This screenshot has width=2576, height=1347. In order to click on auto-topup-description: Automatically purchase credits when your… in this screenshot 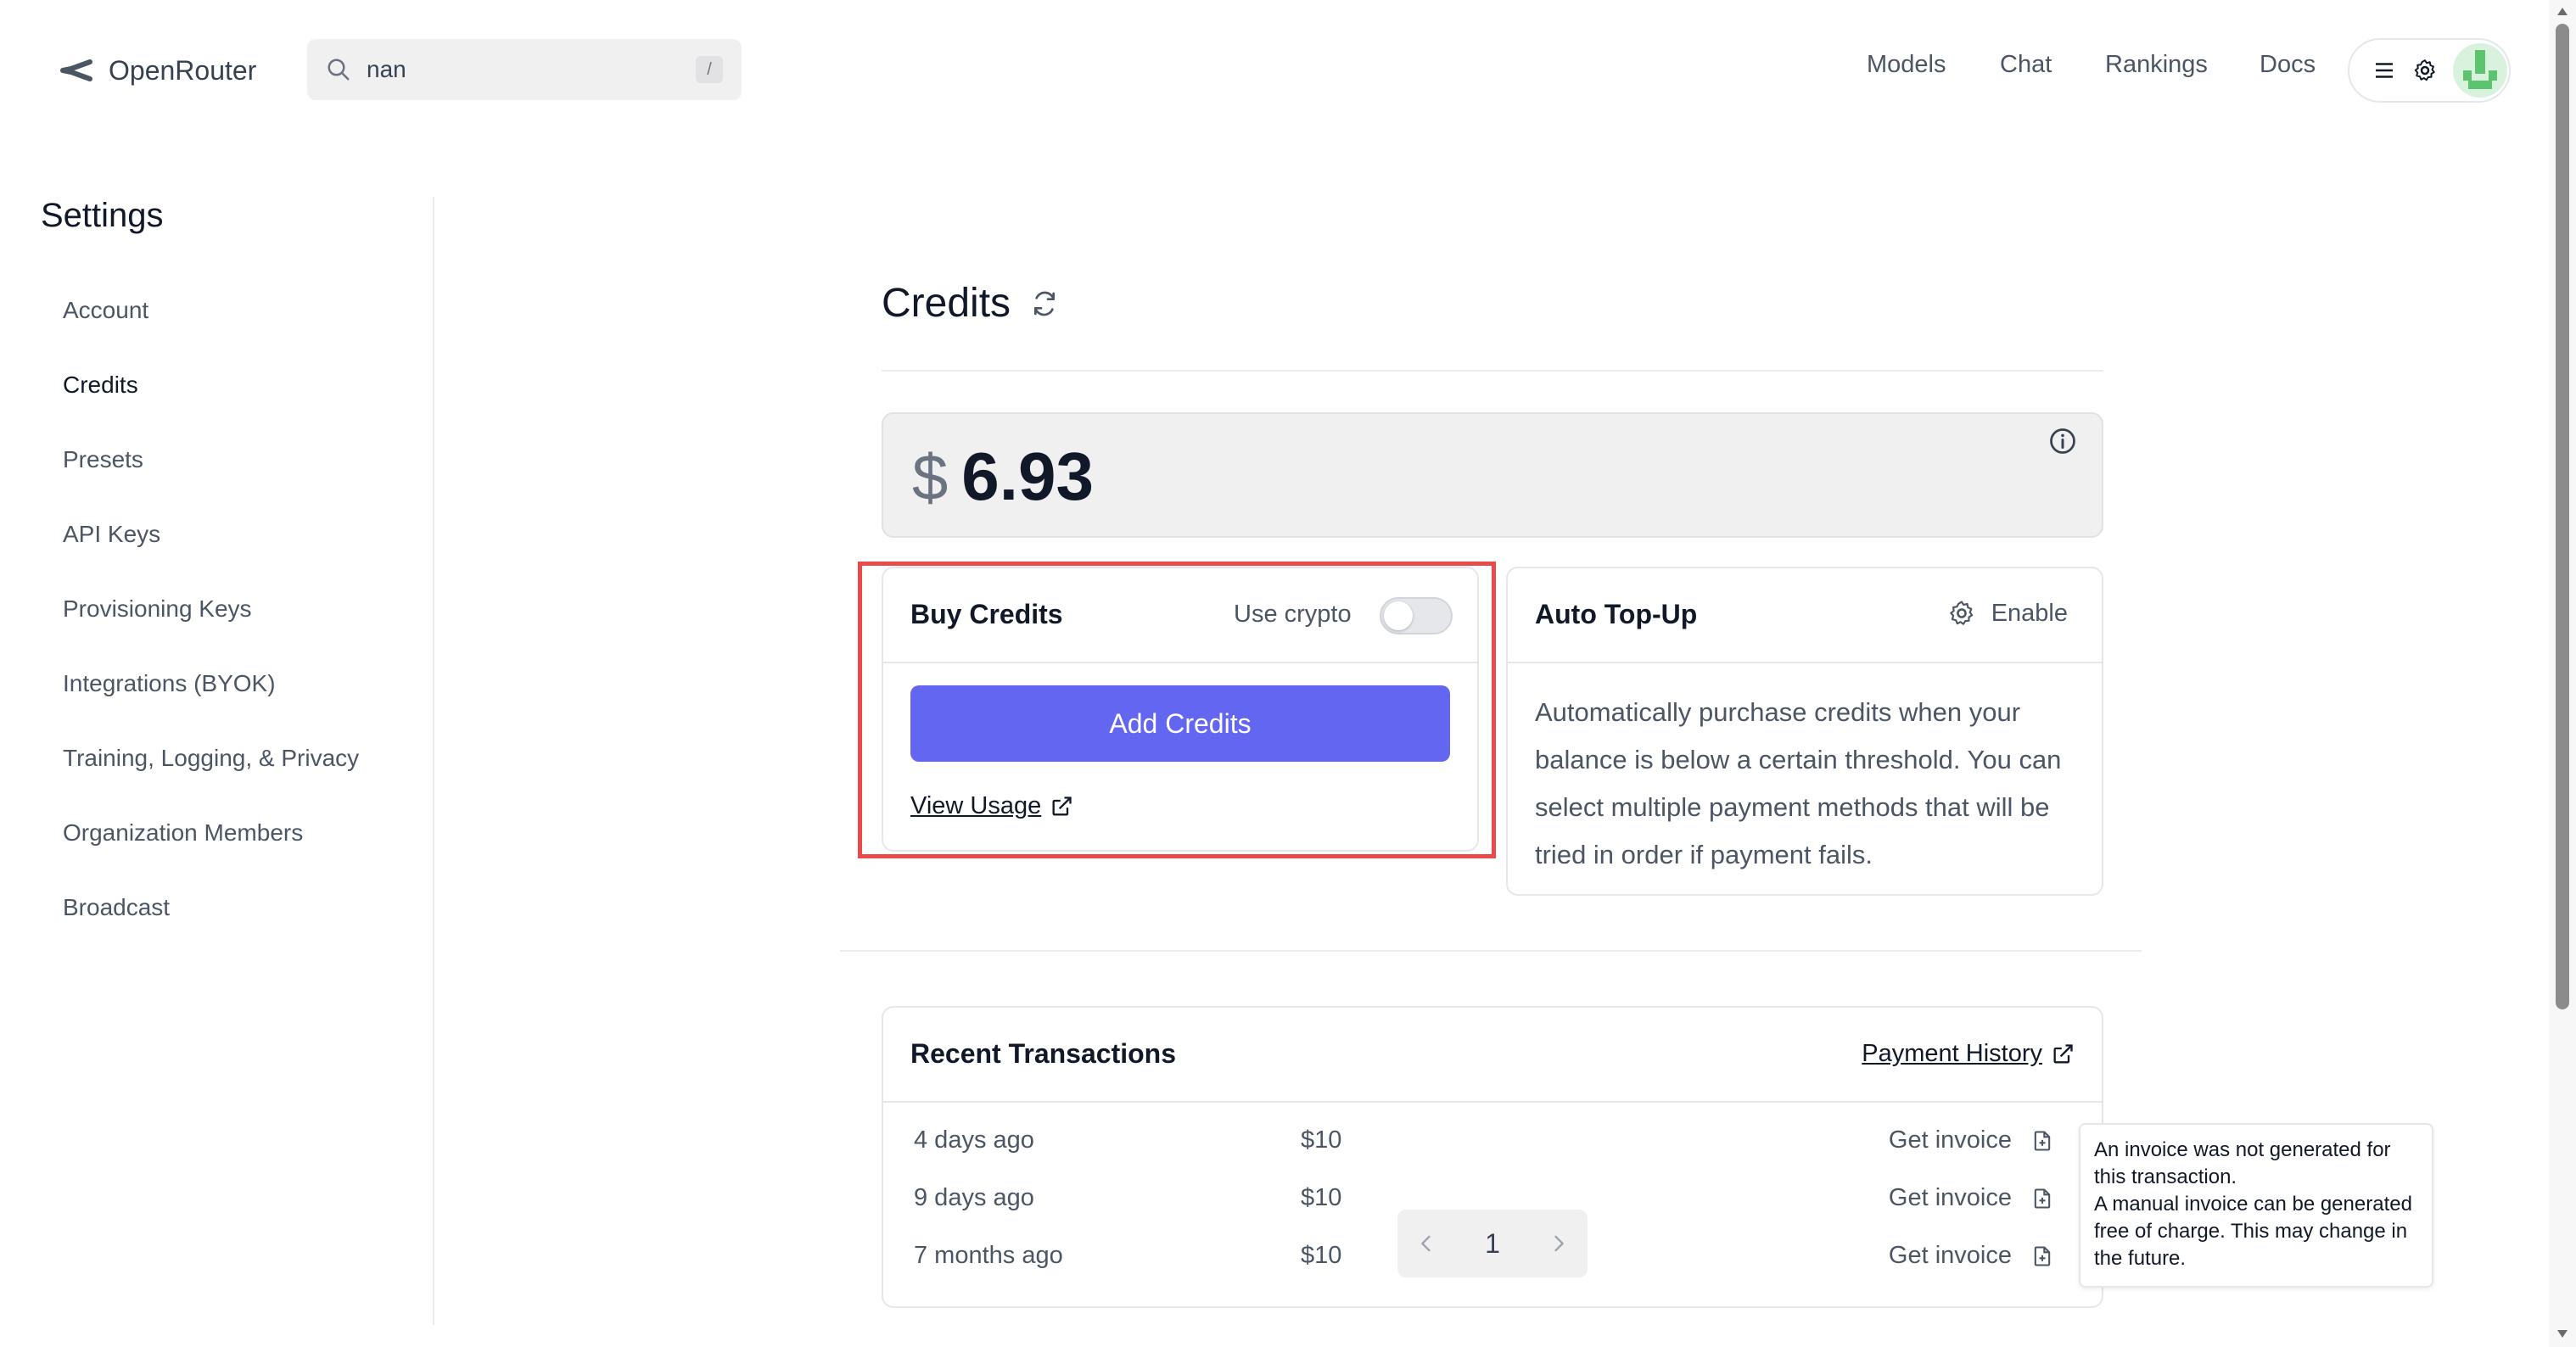, I will do `click(1798, 783)`.